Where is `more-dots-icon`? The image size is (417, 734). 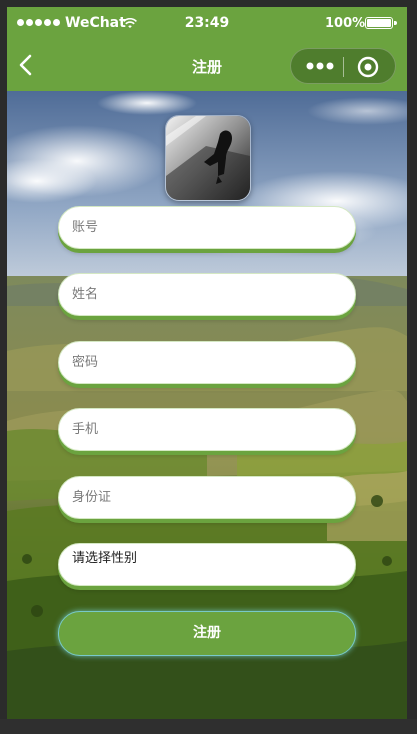
more-dots-icon is located at coordinates (320, 66).